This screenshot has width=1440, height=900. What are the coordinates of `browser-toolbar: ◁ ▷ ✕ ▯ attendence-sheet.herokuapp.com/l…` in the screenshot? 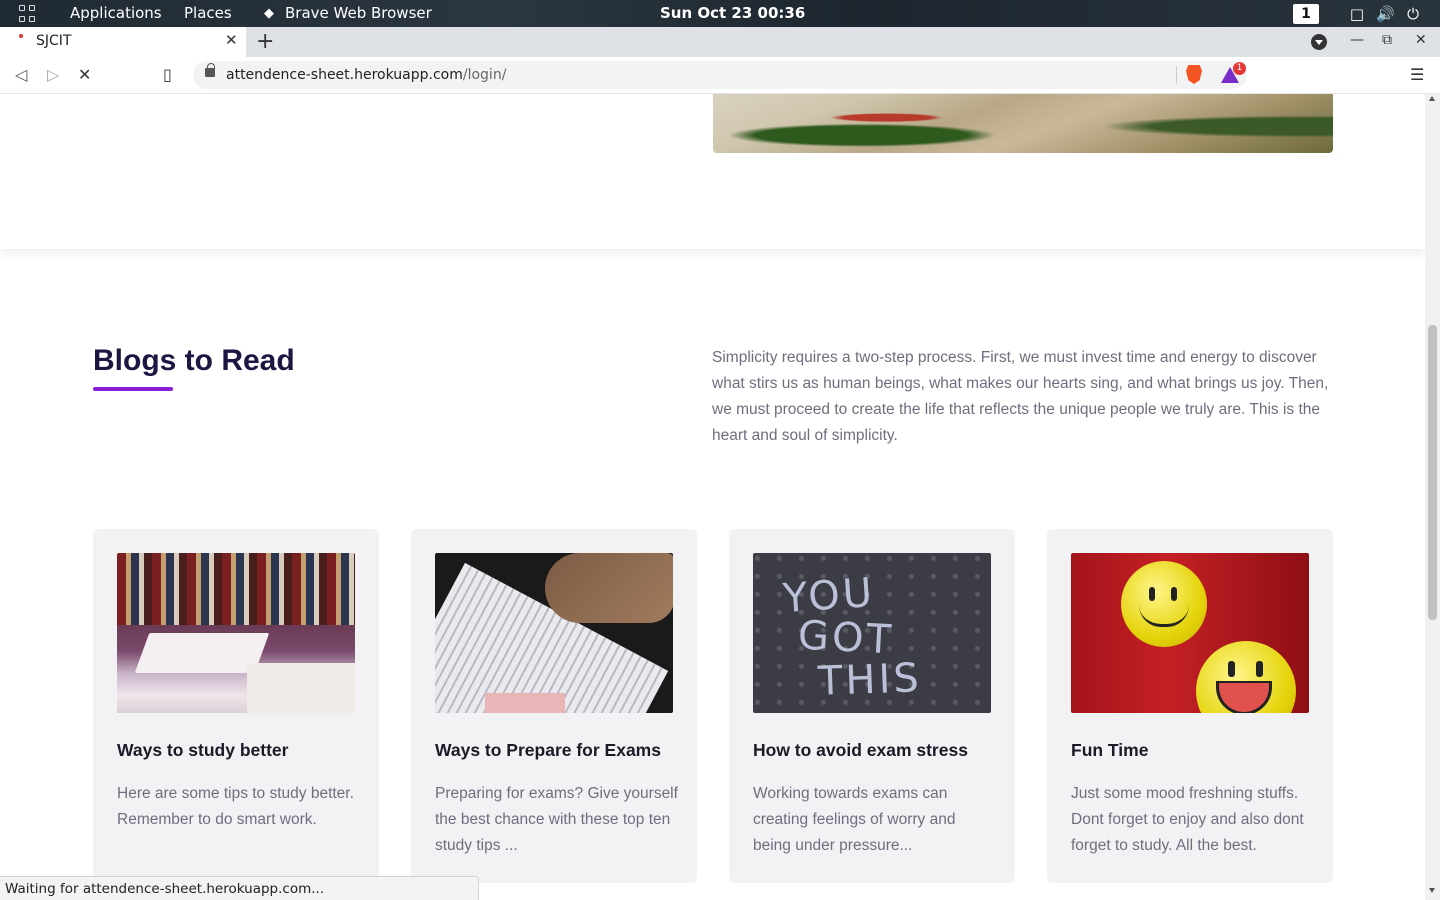 It's located at (720, 75).